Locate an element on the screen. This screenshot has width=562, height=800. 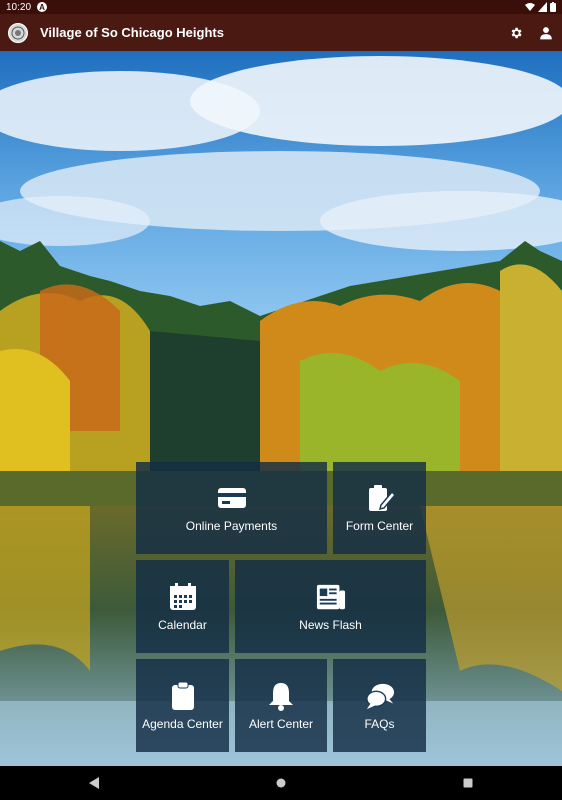
tile-faqs: FAQs is located at coordinates (379, 705).